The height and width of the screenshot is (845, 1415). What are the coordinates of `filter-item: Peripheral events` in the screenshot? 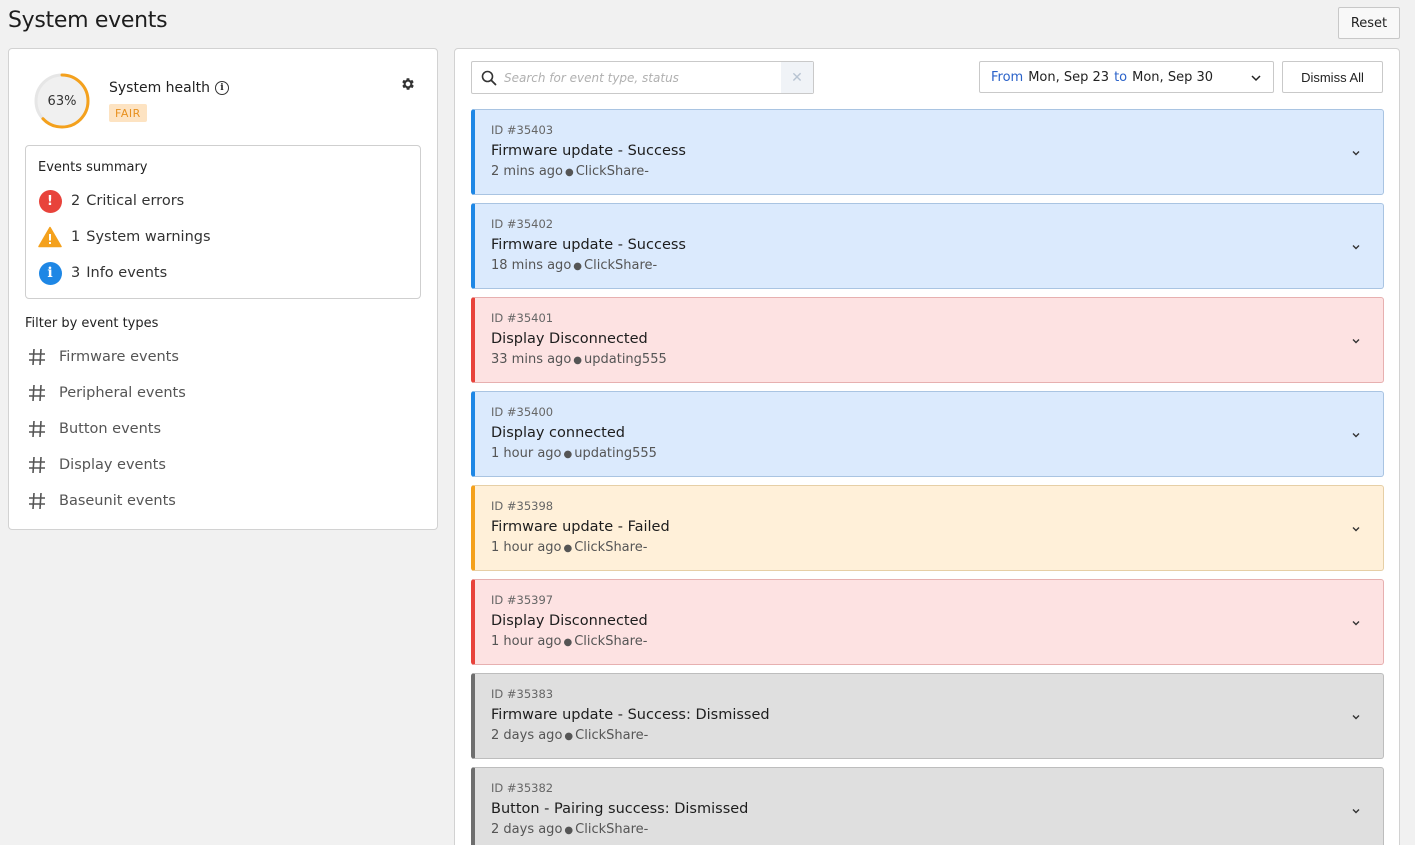 It's located at (106, 393).